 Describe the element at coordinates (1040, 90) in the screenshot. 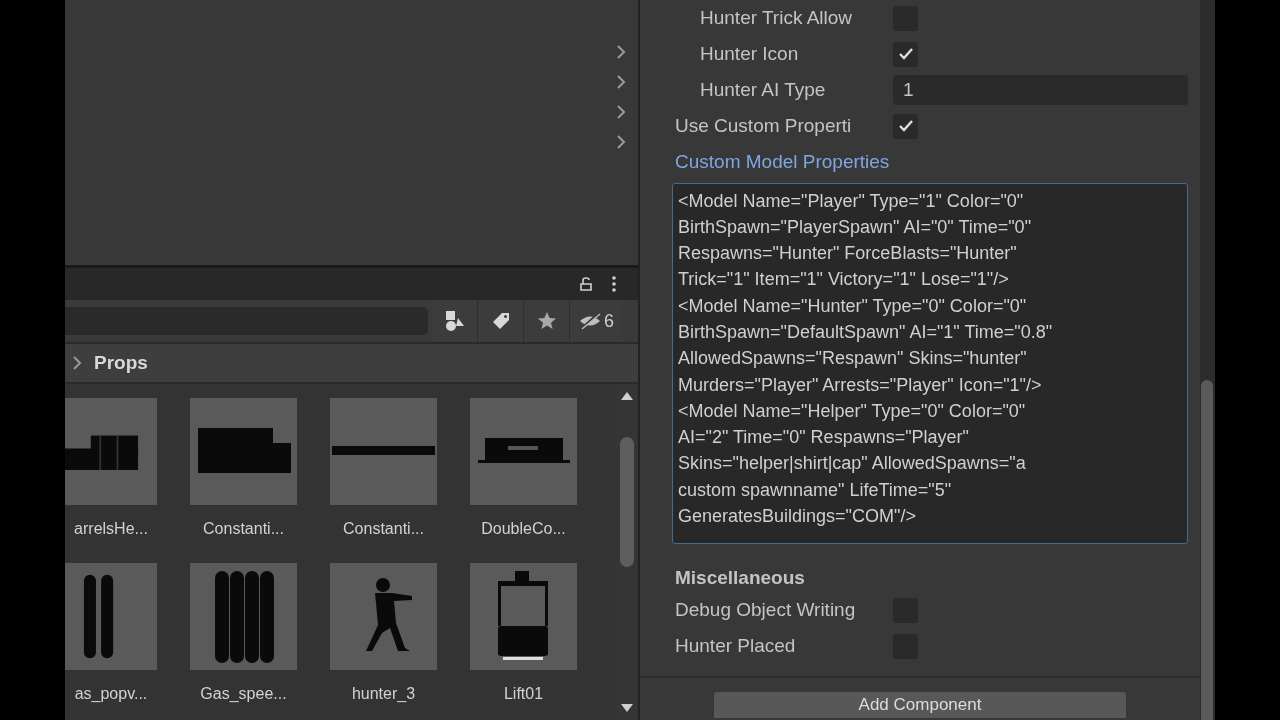

I see `text-field: 1` at that location.